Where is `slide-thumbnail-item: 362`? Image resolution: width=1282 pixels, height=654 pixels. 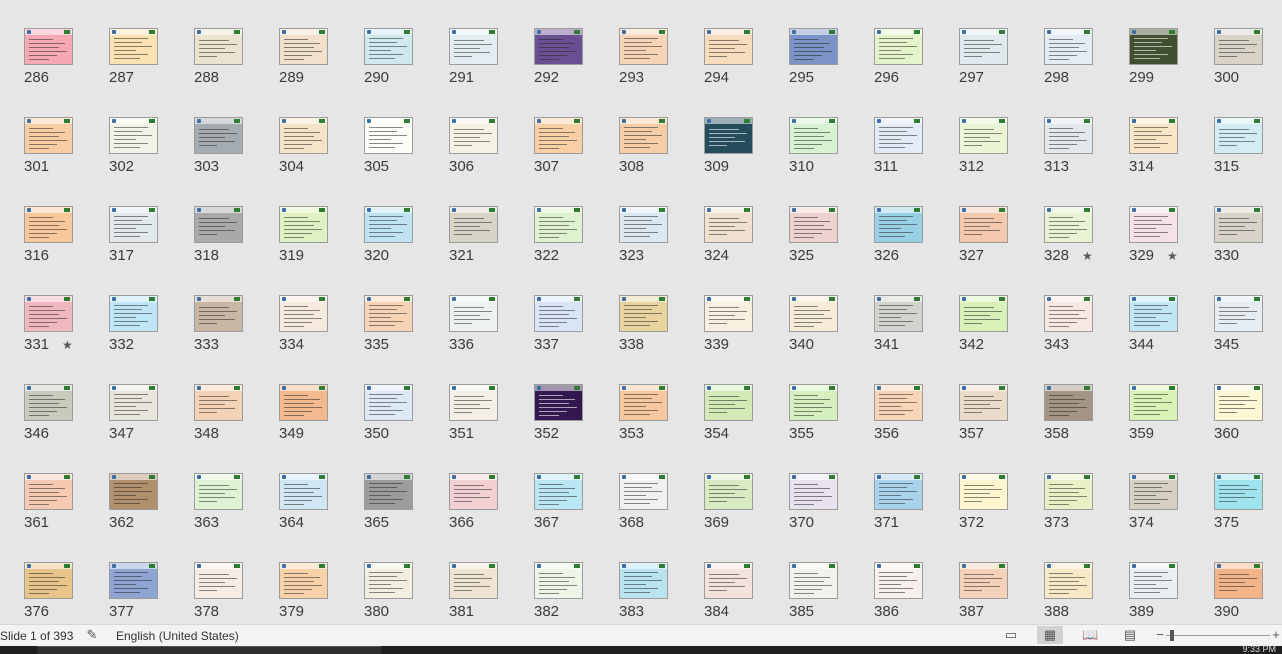
slide-thumbnail-item: 362 is located at coordinates (127, 489).